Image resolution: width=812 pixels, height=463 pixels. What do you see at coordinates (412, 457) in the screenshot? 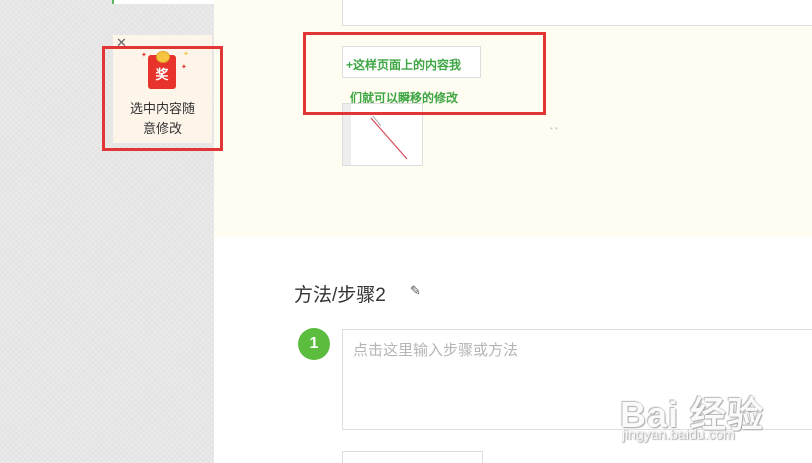
I see `add-image-button-fragment` at bounding box center [412, 457].